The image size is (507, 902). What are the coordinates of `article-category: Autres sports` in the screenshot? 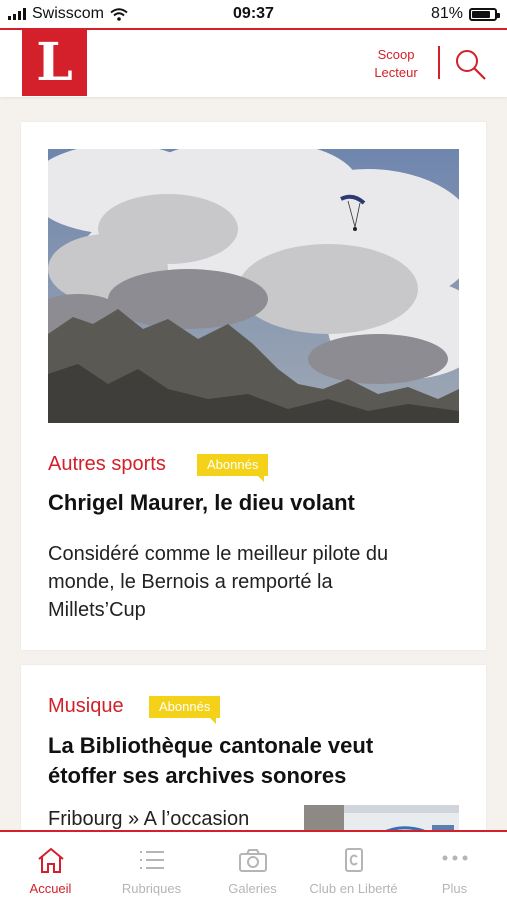 It's located at (107, 464).